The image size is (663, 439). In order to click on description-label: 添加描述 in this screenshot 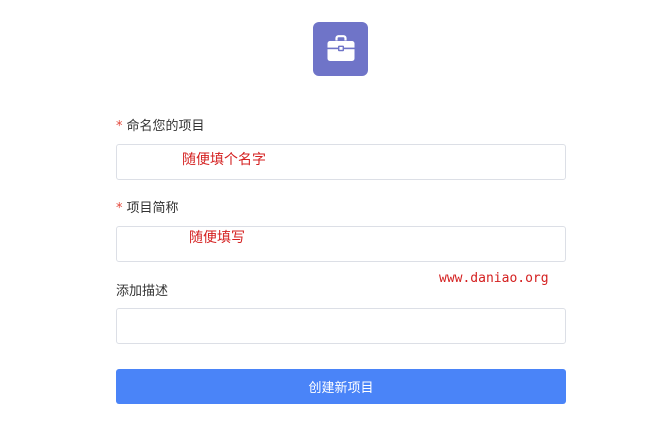, I will do `click(142, 291)`.